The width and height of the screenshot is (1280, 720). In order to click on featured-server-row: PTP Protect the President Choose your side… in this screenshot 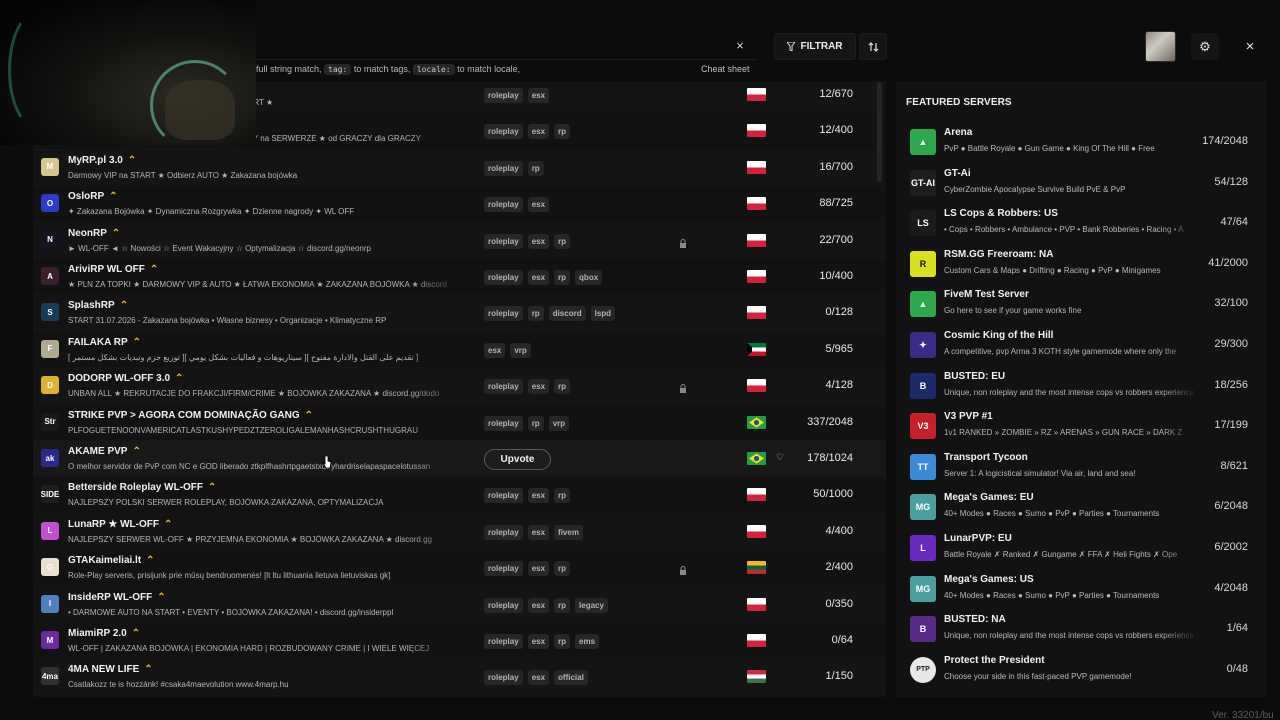, I will do `click(1081, 671)`.